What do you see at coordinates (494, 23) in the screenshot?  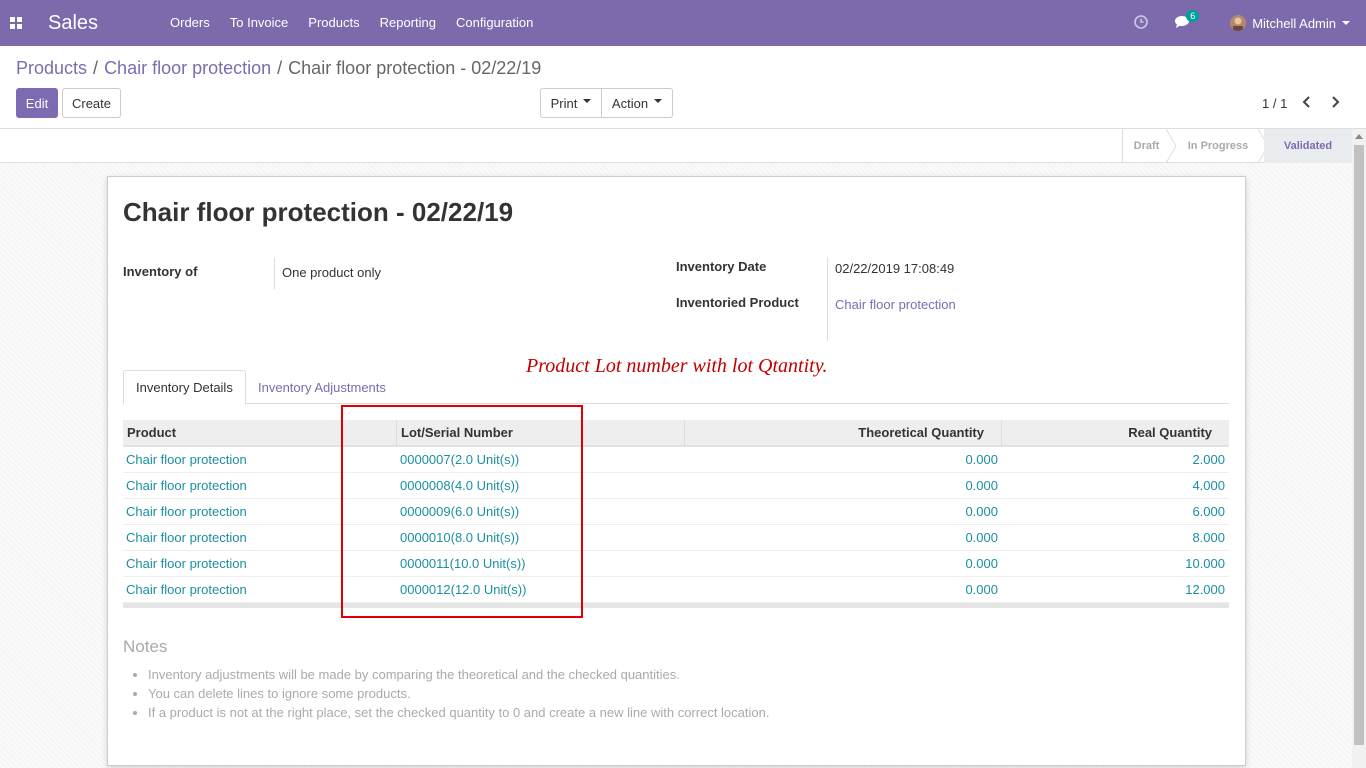 I see `menu-item-configuration: Configuration` at bounding box center [494, 23].